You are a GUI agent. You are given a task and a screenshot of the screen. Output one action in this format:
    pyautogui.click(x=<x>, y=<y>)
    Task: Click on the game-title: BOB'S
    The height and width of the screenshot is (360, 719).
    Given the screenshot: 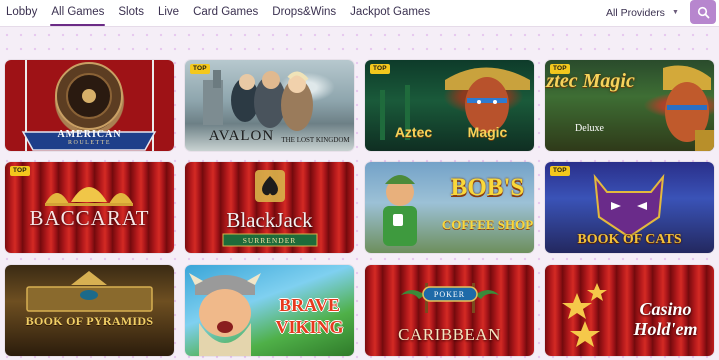 What is the action you would take?
    pyautogui.click(x=487, y=187)
    